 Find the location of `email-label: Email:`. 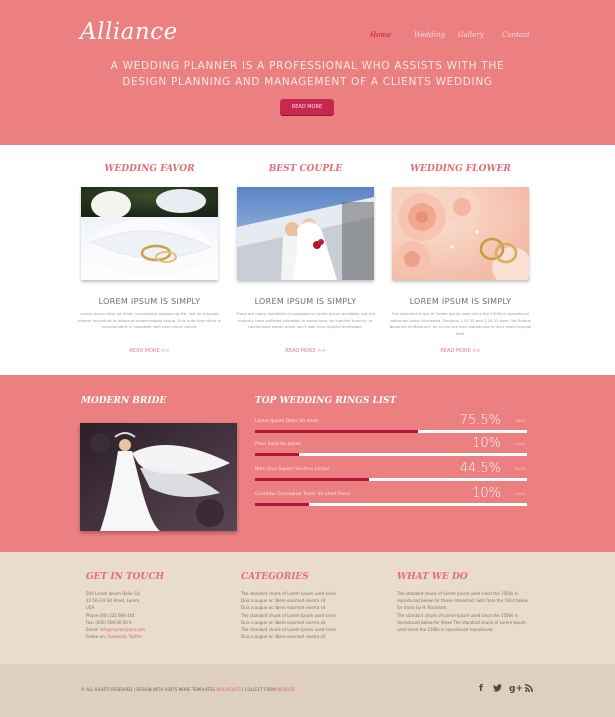

email-label: Email: is located at coordinates (92, 630).